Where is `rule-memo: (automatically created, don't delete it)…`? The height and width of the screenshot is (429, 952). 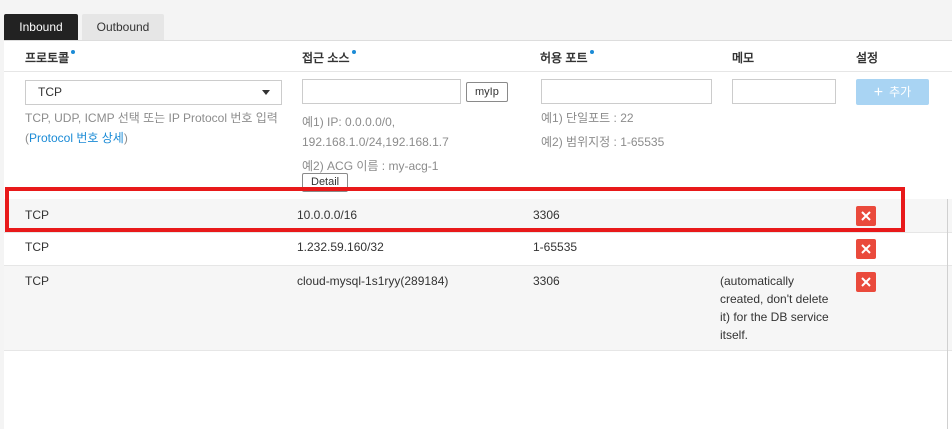
rule-memo: (automatically created, don't delete it)… is located at coordinates (778, 308).